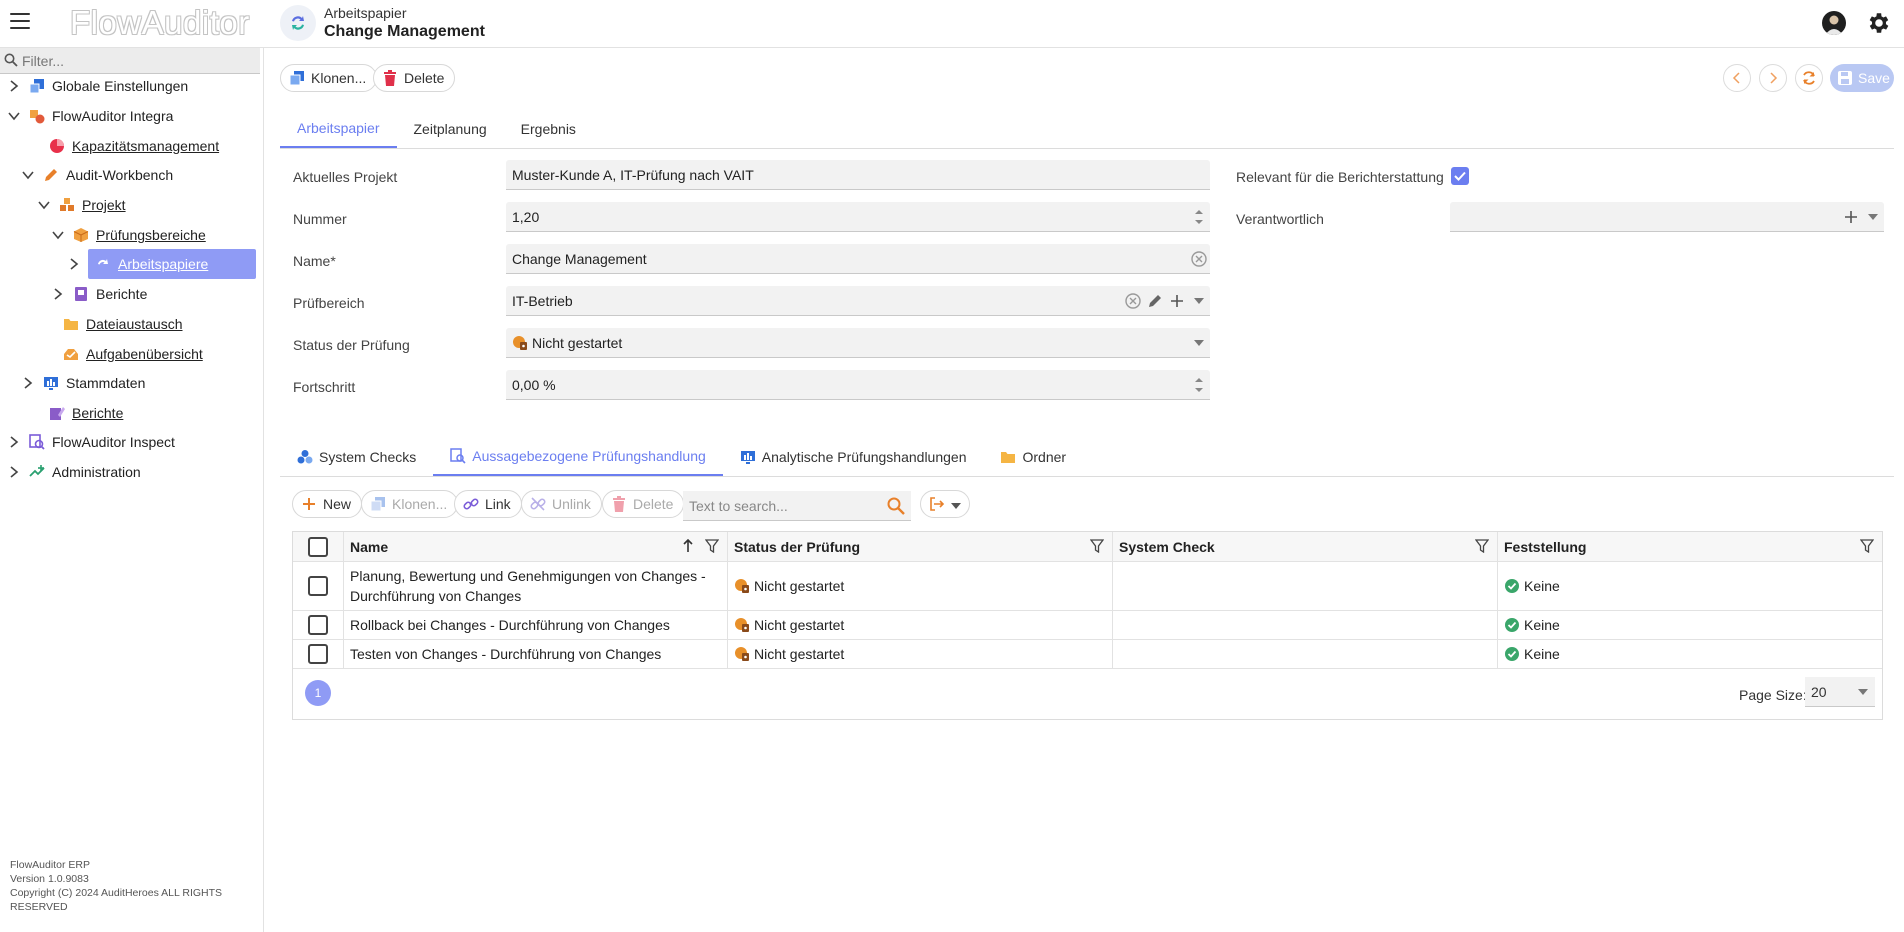  I want to click on floppy-icon, so click(1845, 78).